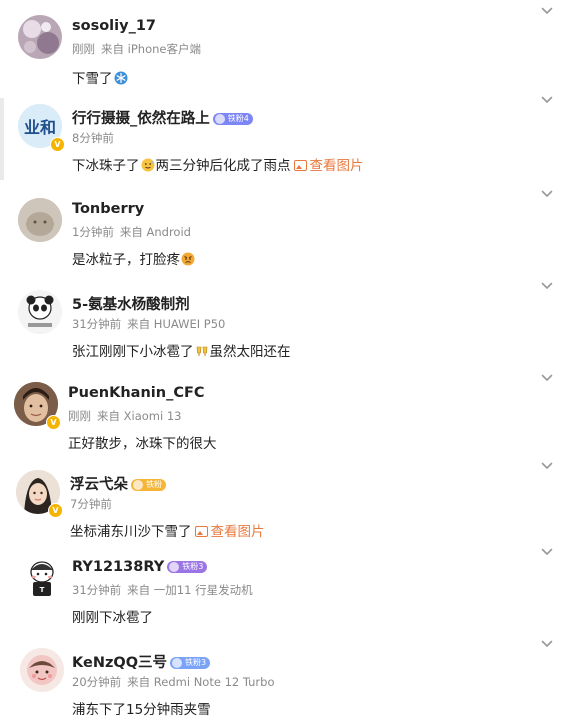 The image size is (571, 720). Describe the element at coordinates (131, 232) in the screenshot. I see `comment-meta: 1分钟前 来自 Android` at that location.